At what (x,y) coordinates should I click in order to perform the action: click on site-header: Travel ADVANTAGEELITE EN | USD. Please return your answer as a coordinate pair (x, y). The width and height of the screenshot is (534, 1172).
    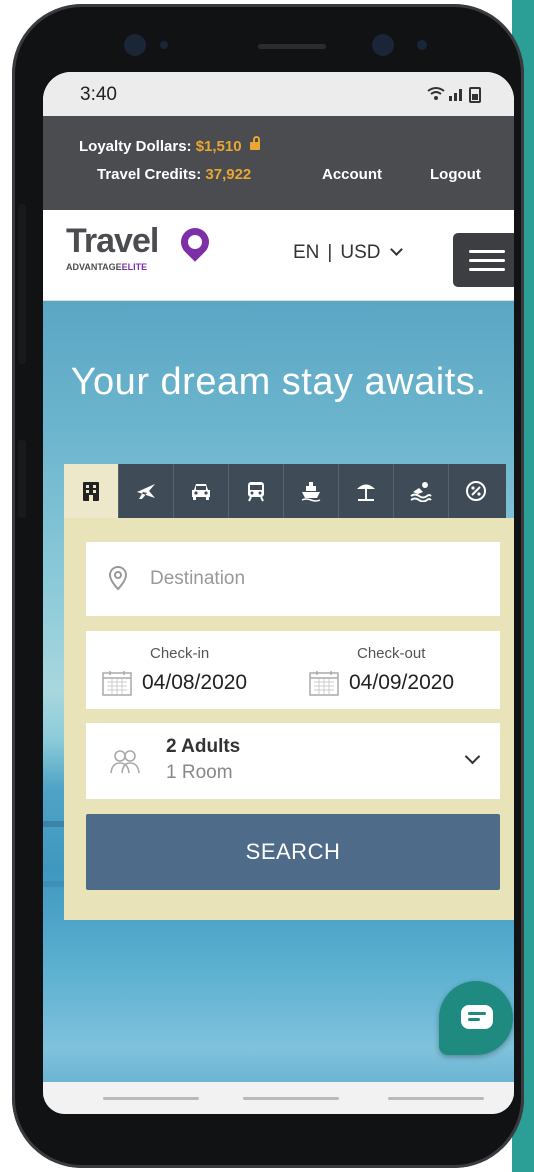
    Looking at the image, I should click on (278, 255).